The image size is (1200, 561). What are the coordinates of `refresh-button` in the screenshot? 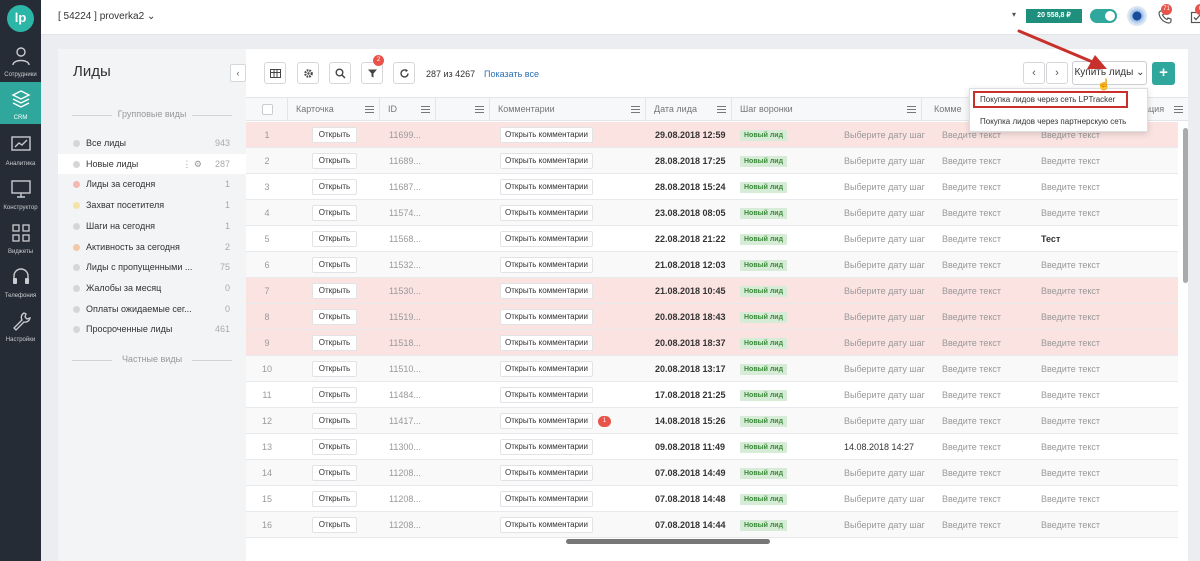 It's located at (404, 73).